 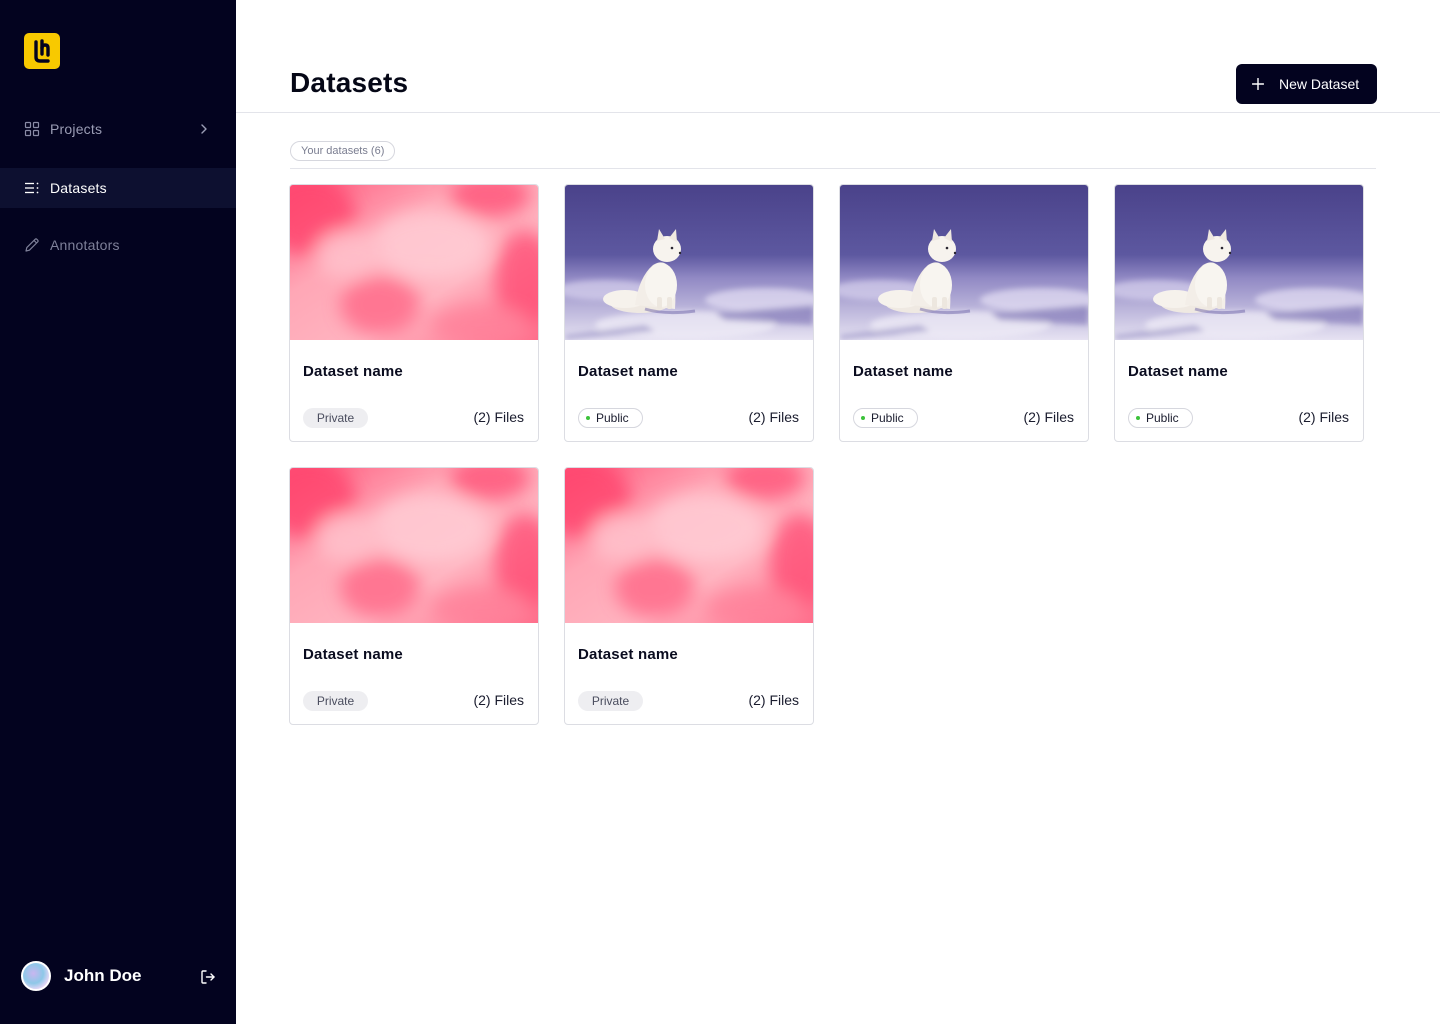 I want to click on app-logo, so click(x=42, y=51).